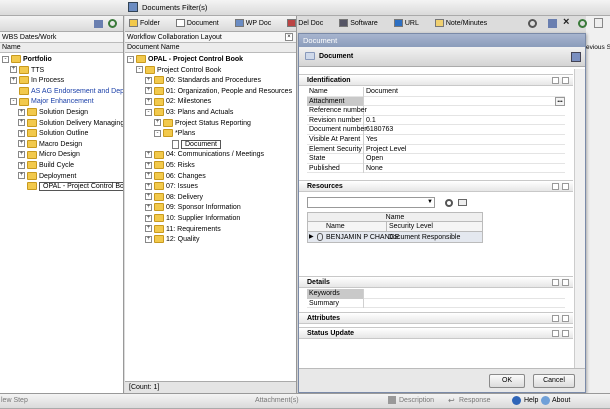 The image size is (610, 409). Describe the element at coordinates (436, 101) in the screenshot. I see `property-row: Attachment •••` at that location.